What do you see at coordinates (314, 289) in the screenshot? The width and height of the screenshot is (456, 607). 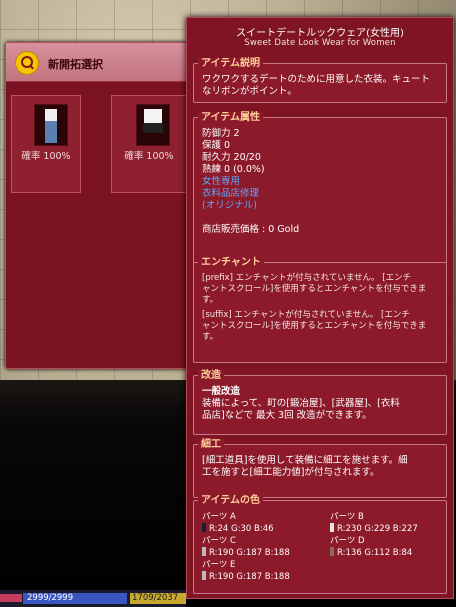 I see `enchant-prefix-text: ャントスクロール]を使用するとエンチャントを付与できま` at bounding box center [314, 289].